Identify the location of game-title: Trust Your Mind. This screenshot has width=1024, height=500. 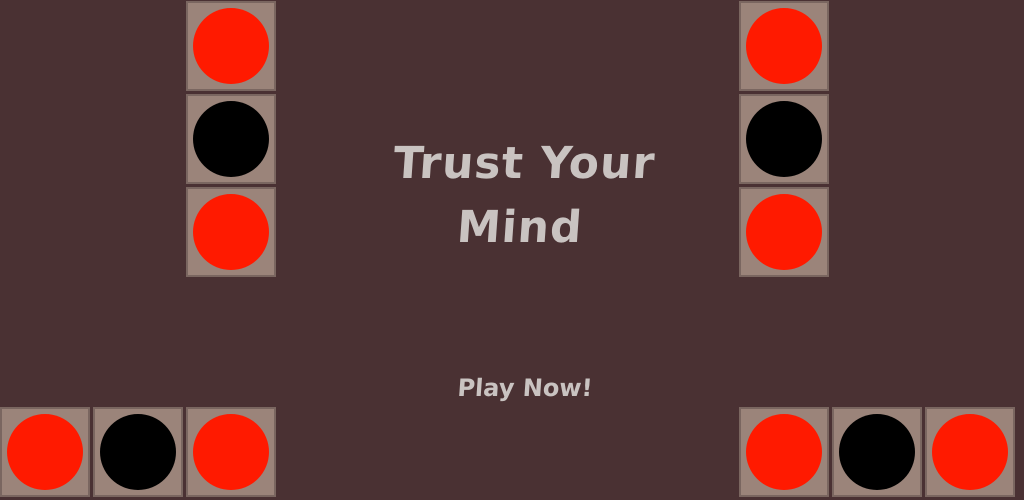
(522, 196).